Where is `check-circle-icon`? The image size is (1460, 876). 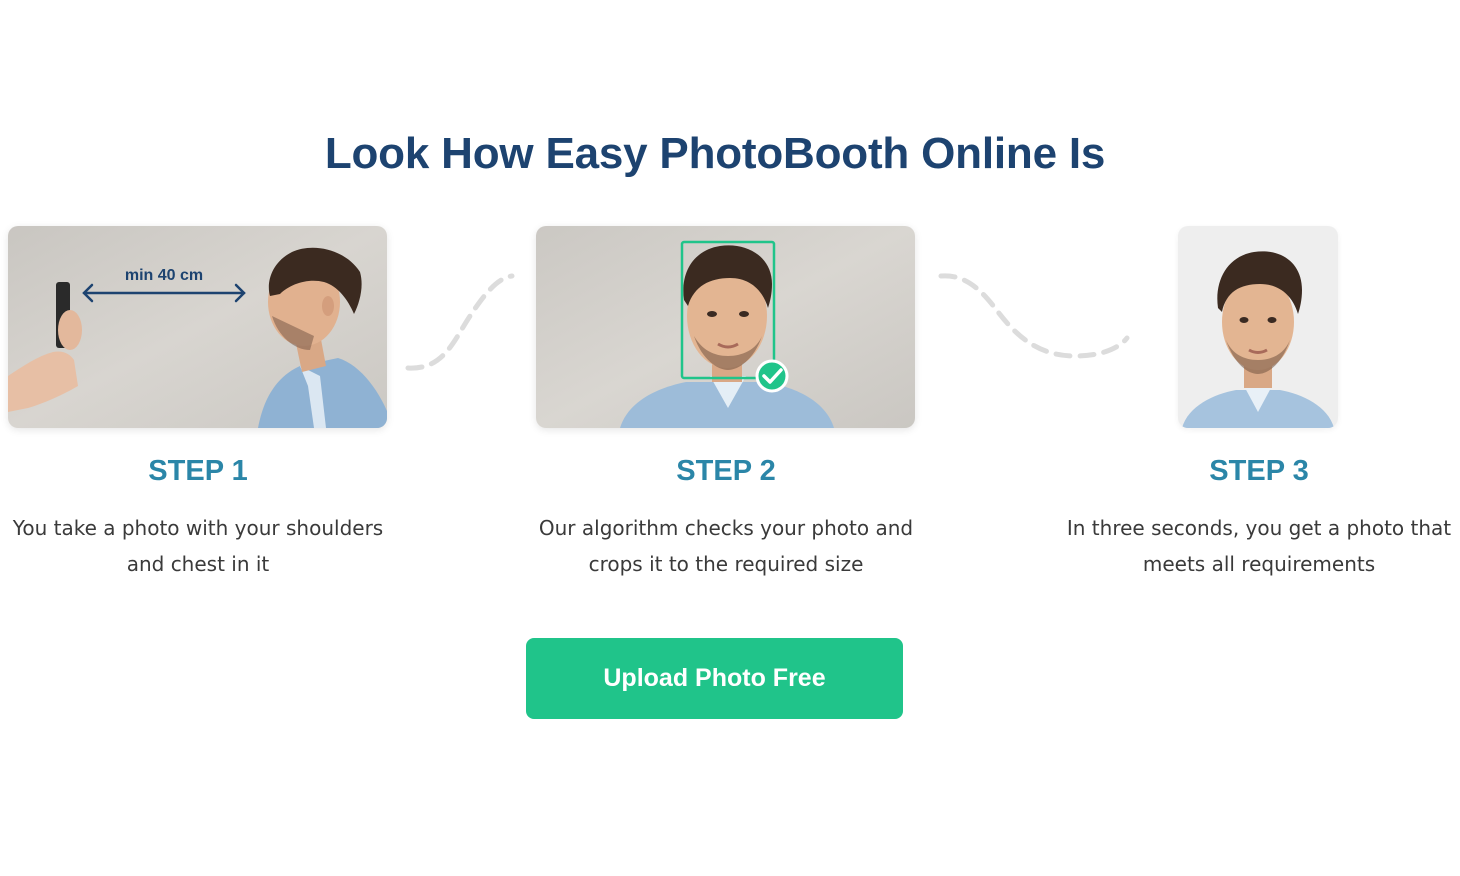 check-circle-icon is located at coordinates (772, 376).